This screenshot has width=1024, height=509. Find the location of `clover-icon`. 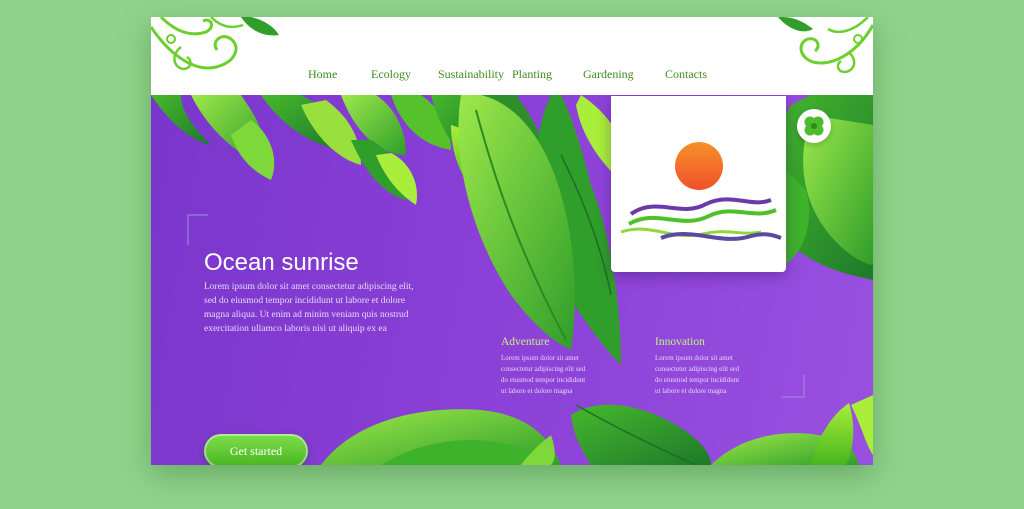

clover-icon is located at coordinates (814, 126).